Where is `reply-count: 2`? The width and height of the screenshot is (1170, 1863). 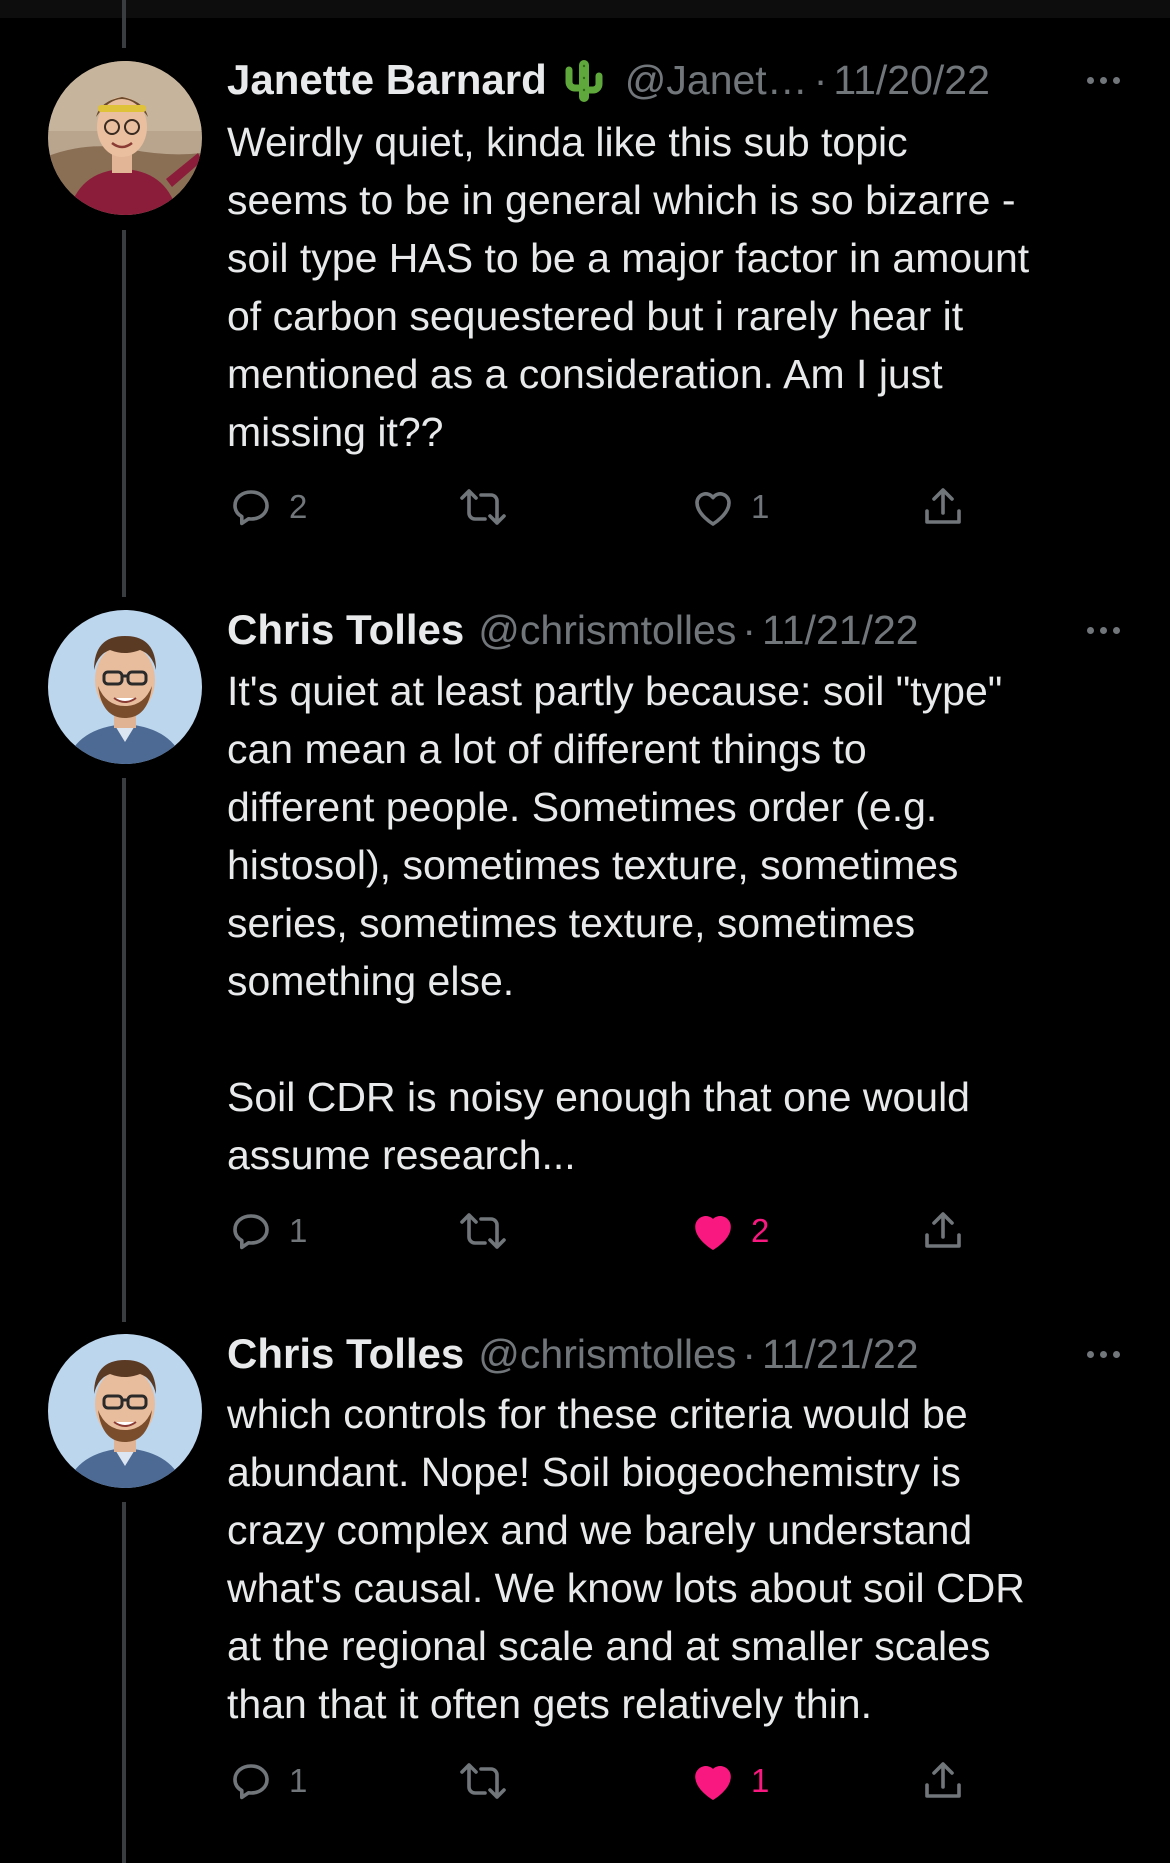
reply-count: 2 is located at coordinates (298, 506).